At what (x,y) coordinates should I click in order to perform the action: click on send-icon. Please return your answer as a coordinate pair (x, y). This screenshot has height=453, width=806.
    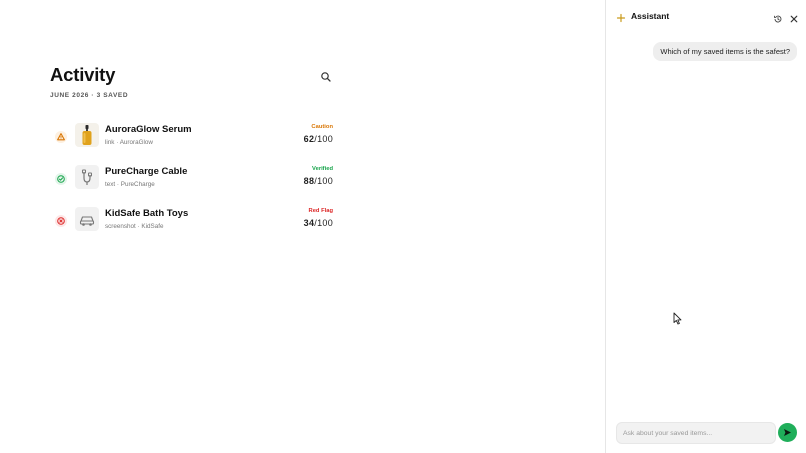
    Looking at the image, I should click on (787, 432).